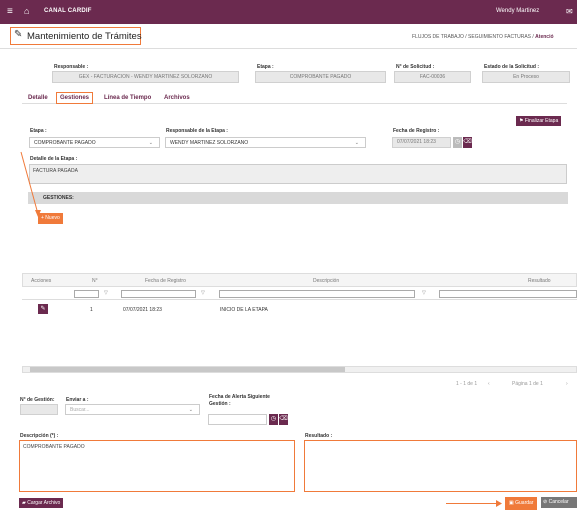 Image resolution: width=577 pixels, height=512 pixels. Describe the element at coordinates (244, 310) in the screenshot. I see `row-descripcion: INICIO DE LA ETAPA` at that location.